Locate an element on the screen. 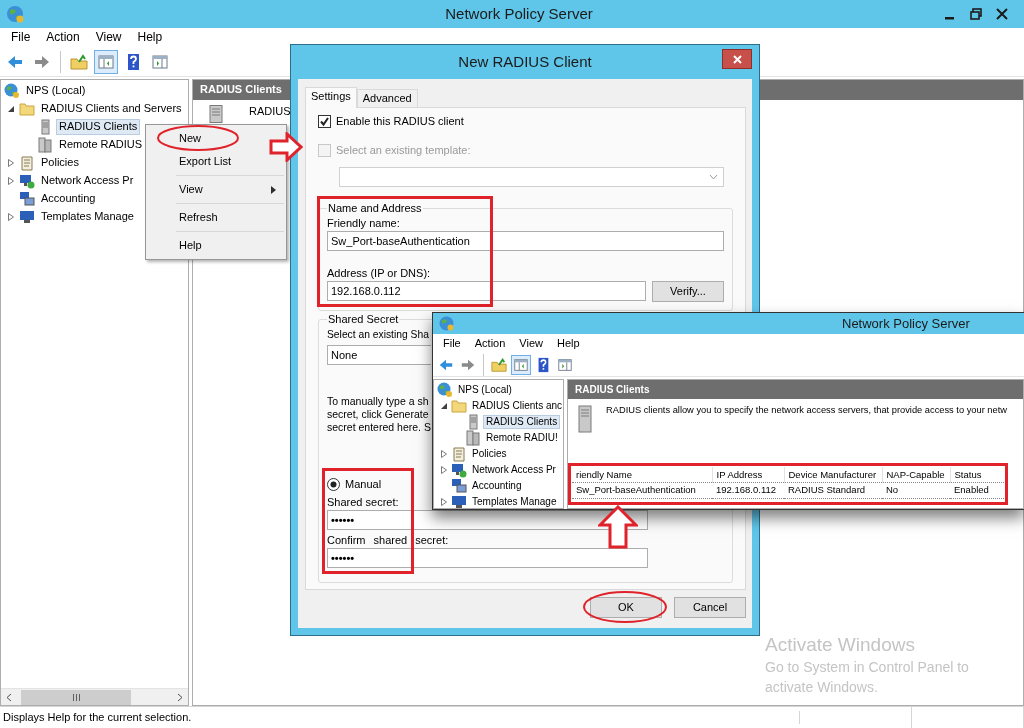  pane-header: RADIUS Clients is located at coordinates (795, 389).